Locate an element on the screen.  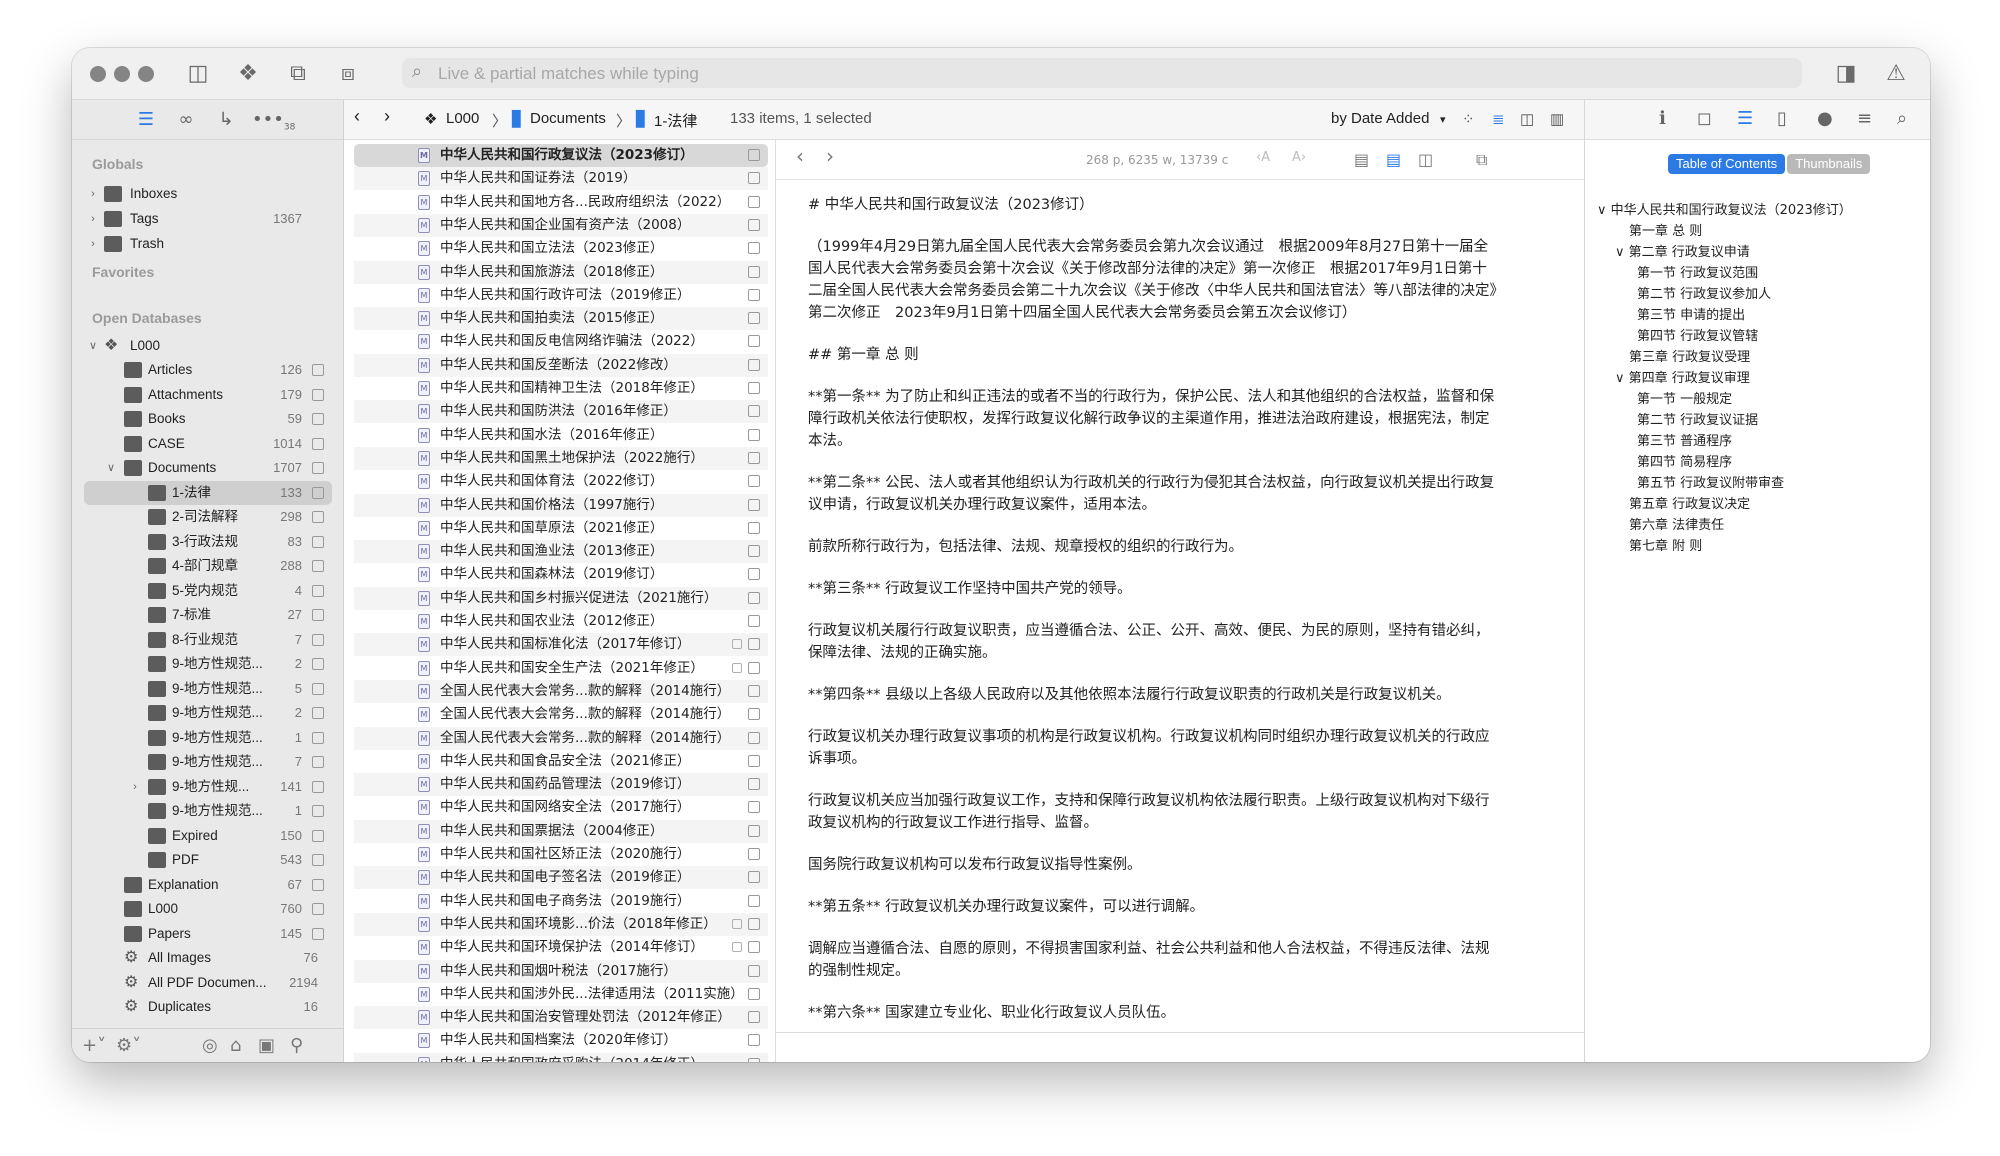
increase-font-icon: A› is located at coordinates (1299, 157).